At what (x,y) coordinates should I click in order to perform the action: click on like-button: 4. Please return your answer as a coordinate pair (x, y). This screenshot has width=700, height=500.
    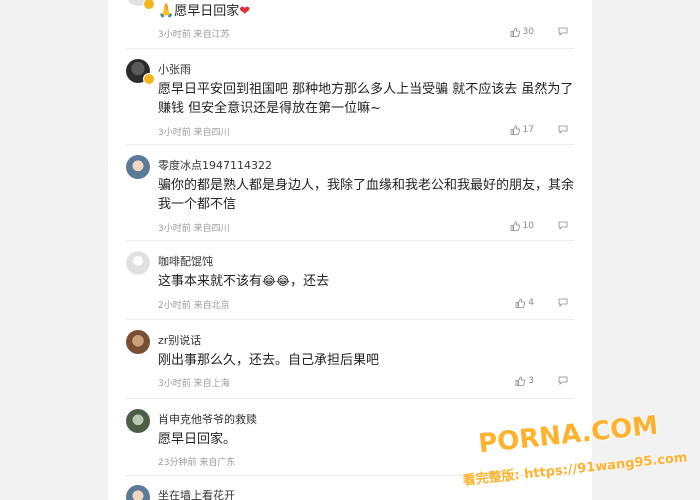
    Looking at the image, I should click on (524, 303).